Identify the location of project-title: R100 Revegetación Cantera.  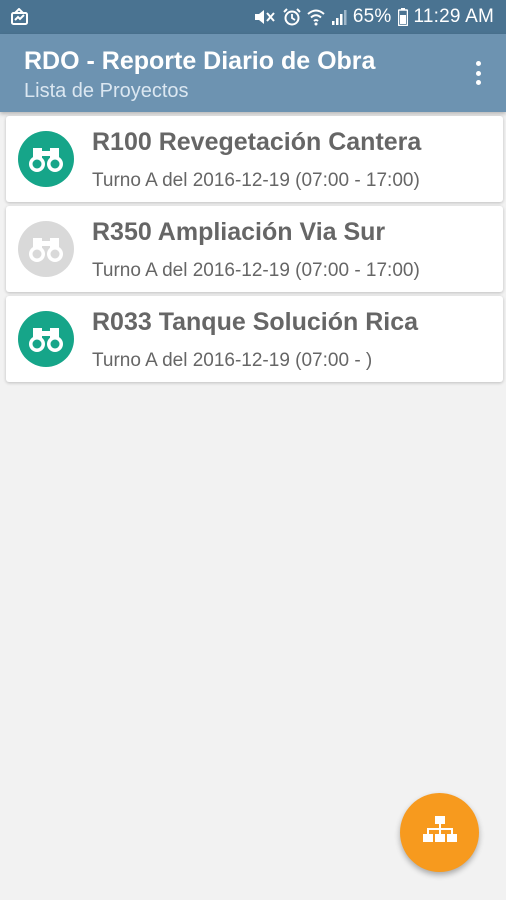
(257, 142).